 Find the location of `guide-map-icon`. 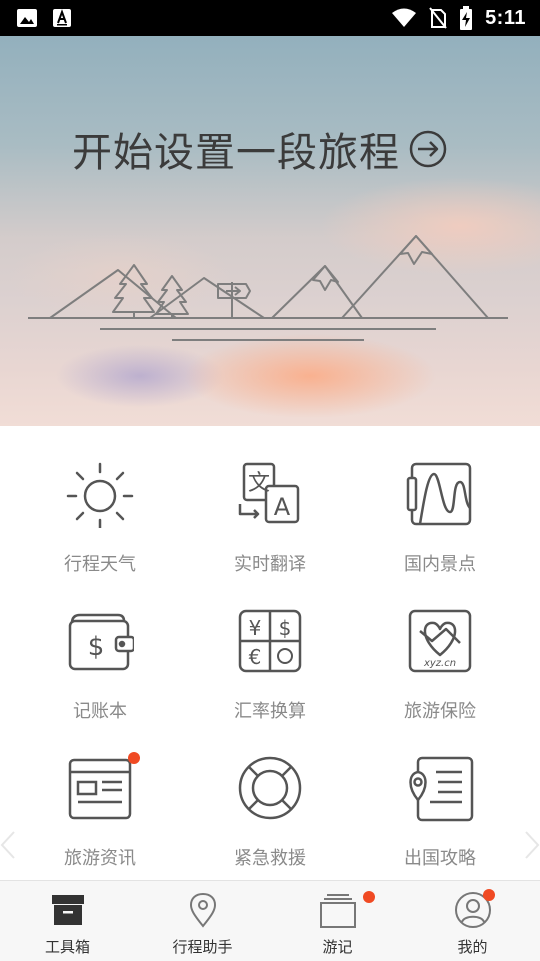

guide-map-icon is located at coordinates (441, 789).